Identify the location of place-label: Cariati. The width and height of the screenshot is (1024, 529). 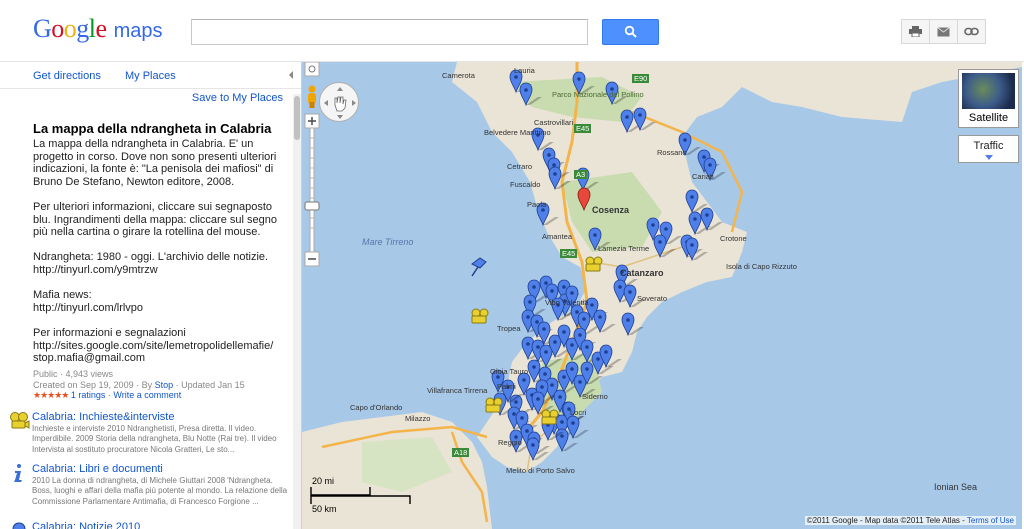
(703, 176).